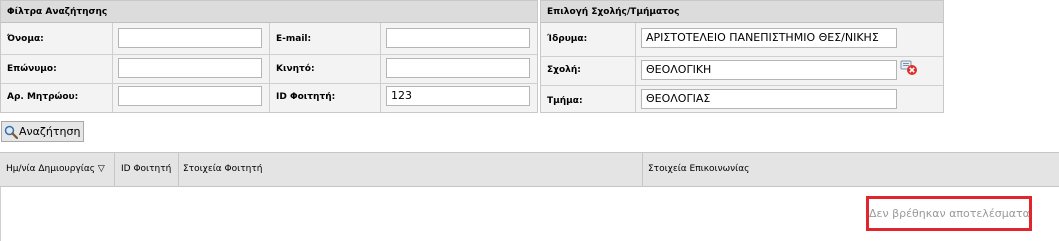 The image size is (1059, 241). Describe the element at coordinates (458, 96) in the screenshot. I see `student-id-input: 123` at that location.